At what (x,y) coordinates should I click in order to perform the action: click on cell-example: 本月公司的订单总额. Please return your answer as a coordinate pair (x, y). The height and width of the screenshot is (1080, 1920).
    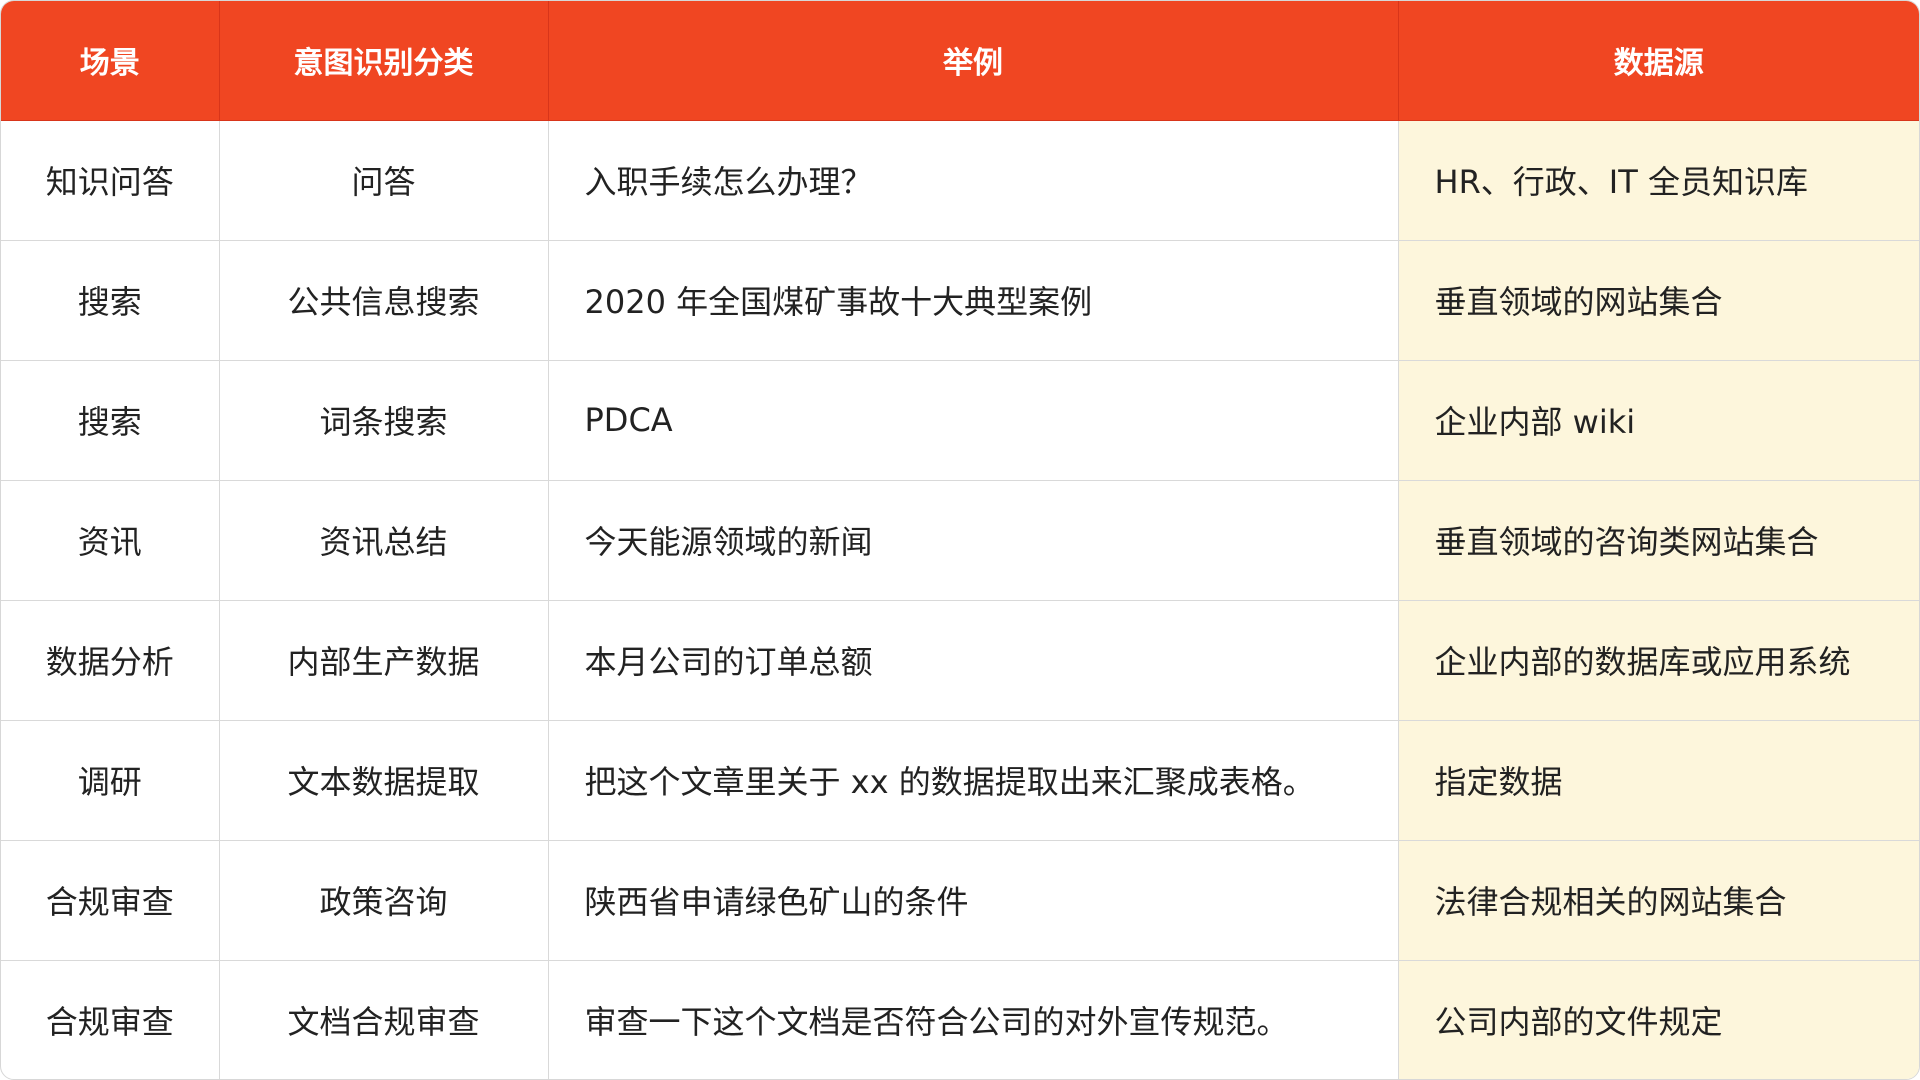
    Looking at the image, I should click on (973, 660).